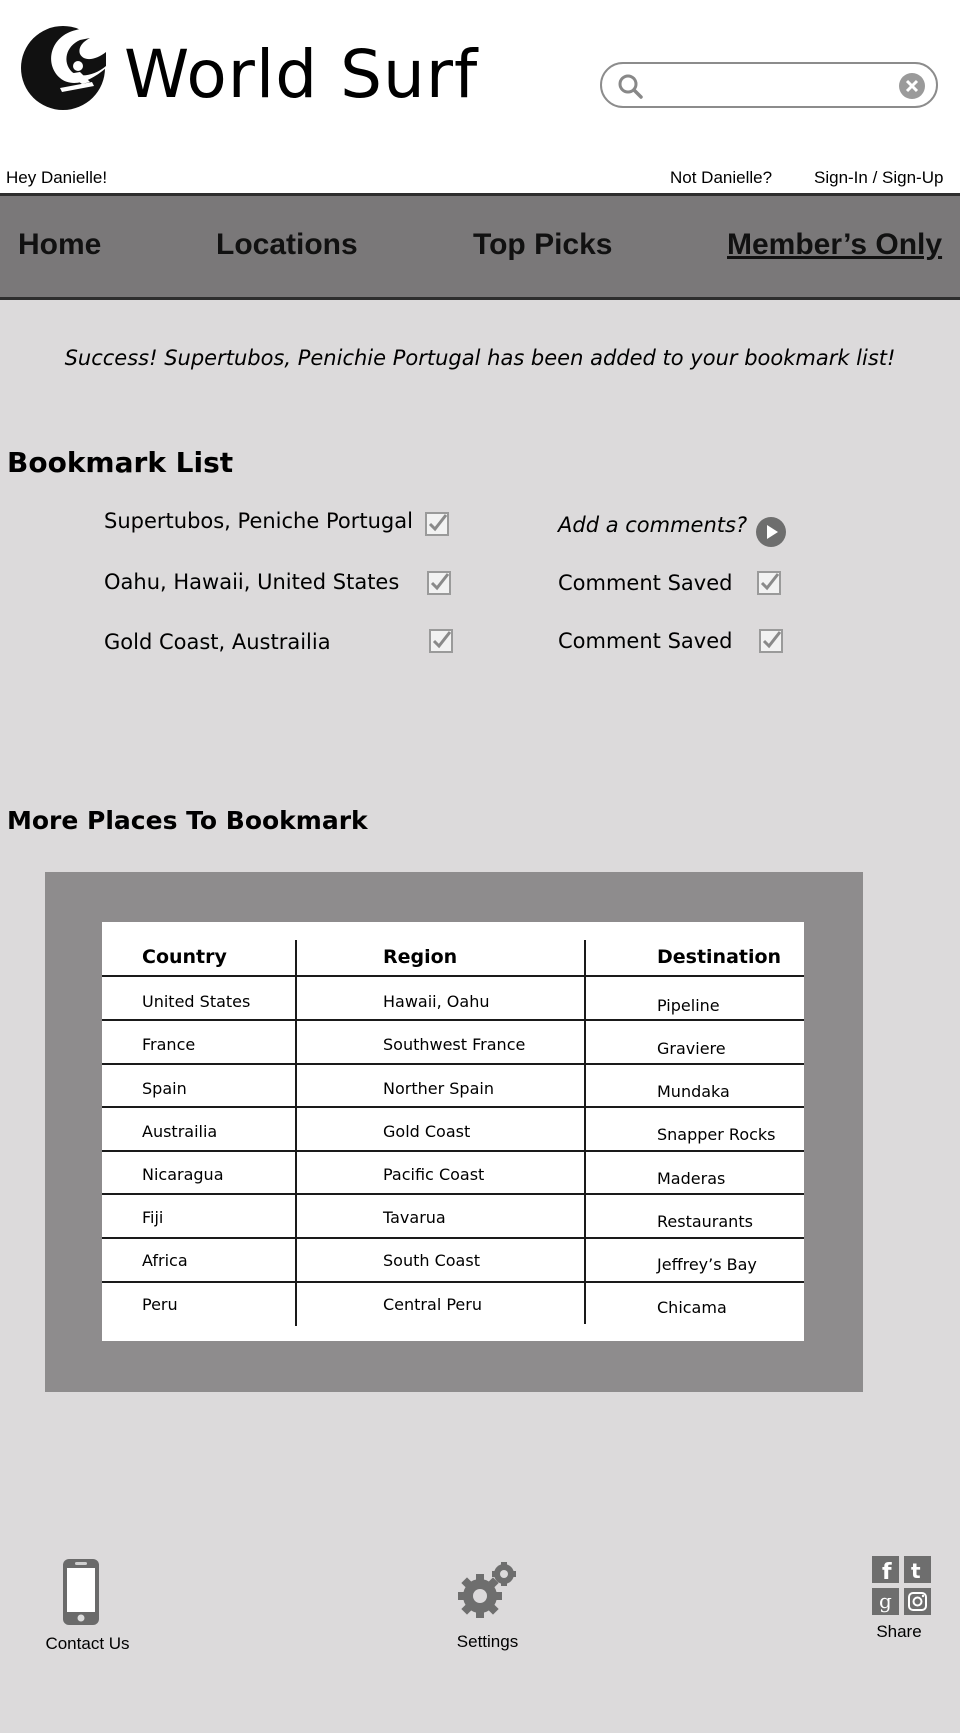 The height and width of the screenshot is (1733, 960). Describe the element at coordinates (454, 1044) in the screenshot. I see `cell-region: Southwest France` at that location.